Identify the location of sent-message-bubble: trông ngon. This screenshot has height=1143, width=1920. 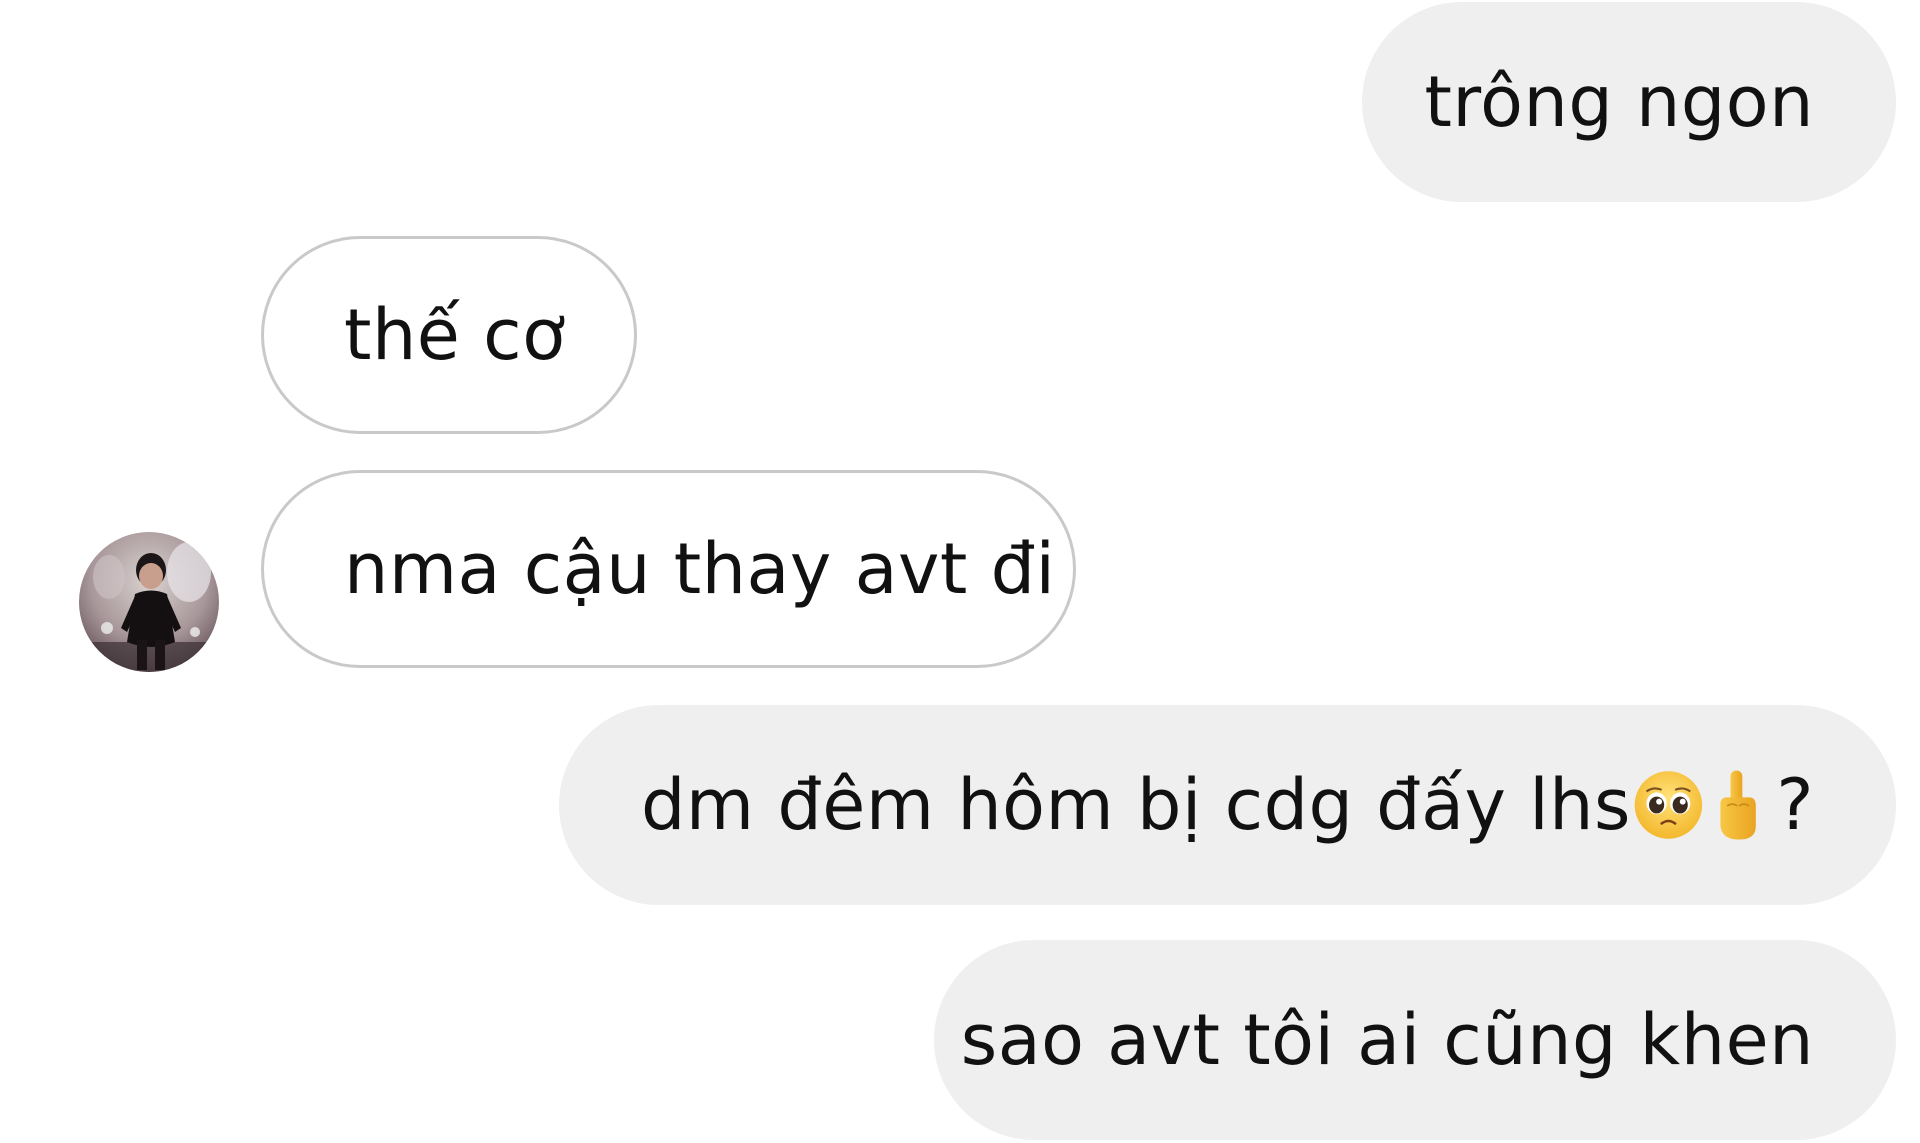
(1629, 102).